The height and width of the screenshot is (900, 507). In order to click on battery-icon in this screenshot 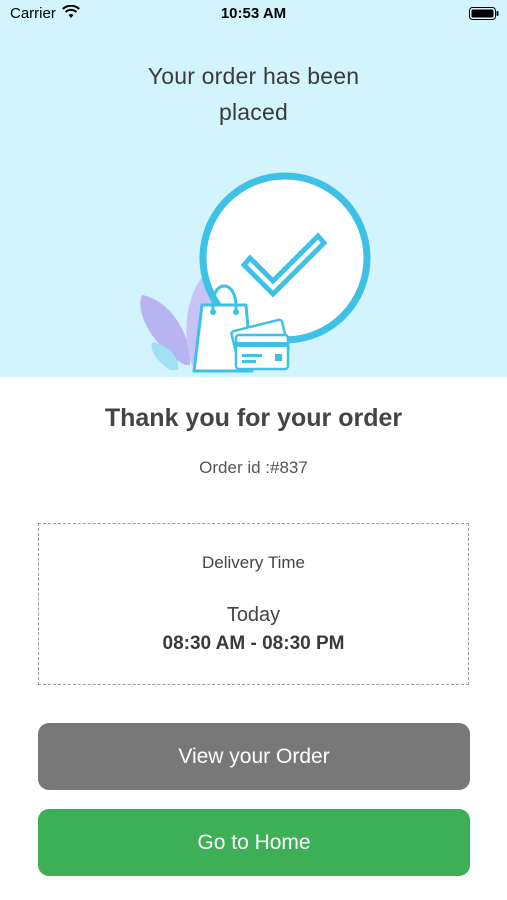, I will do `click(484, 13)`.